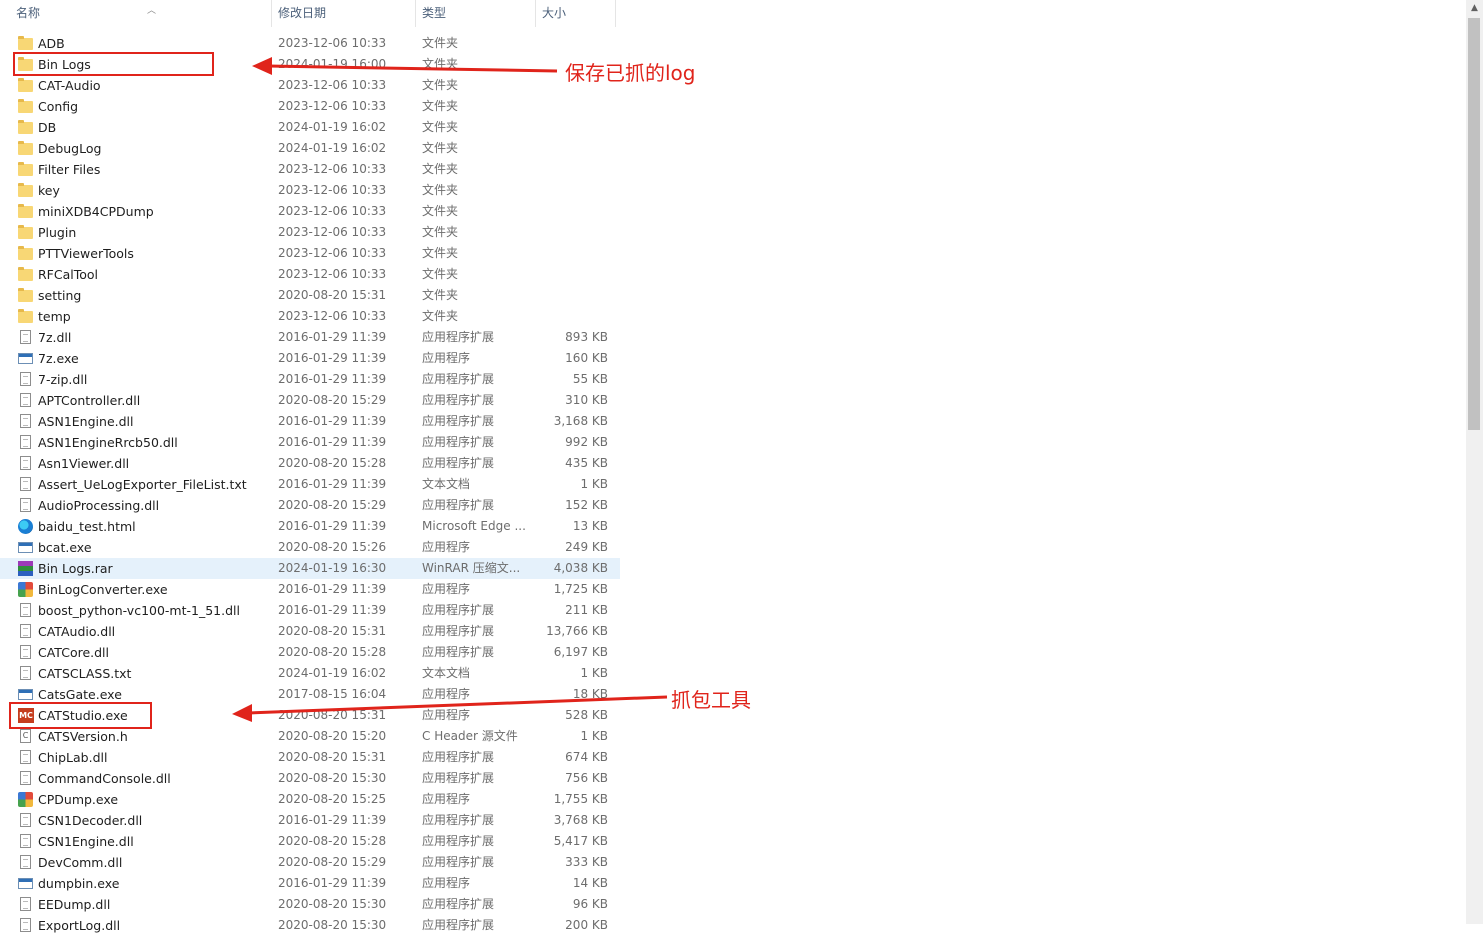 The image size is (1483, 936). What do you see at coordinates (1474, 224) in the screenshot?
I see `scrollbar-thumb` at bounding box center [1474, 224].